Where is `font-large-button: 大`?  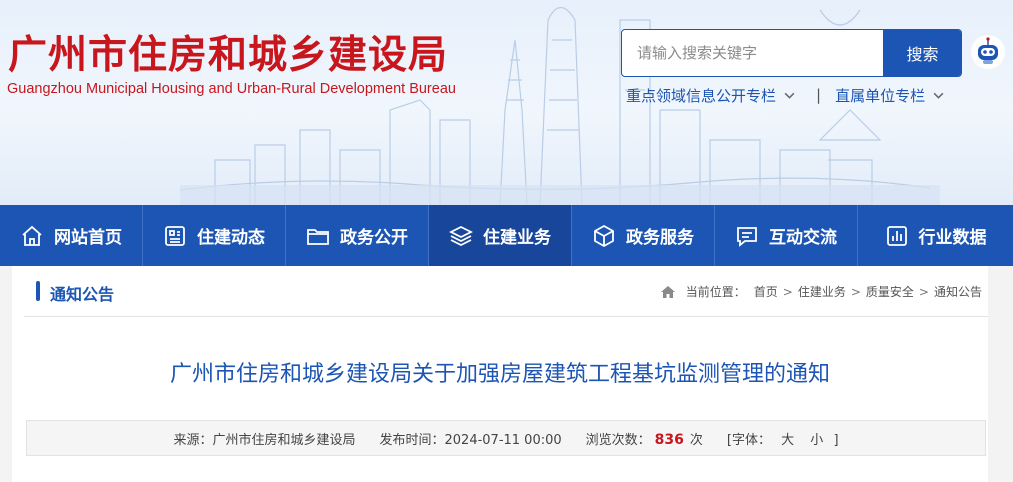 font-large-button: 大 is located at coordinates (787, 440).